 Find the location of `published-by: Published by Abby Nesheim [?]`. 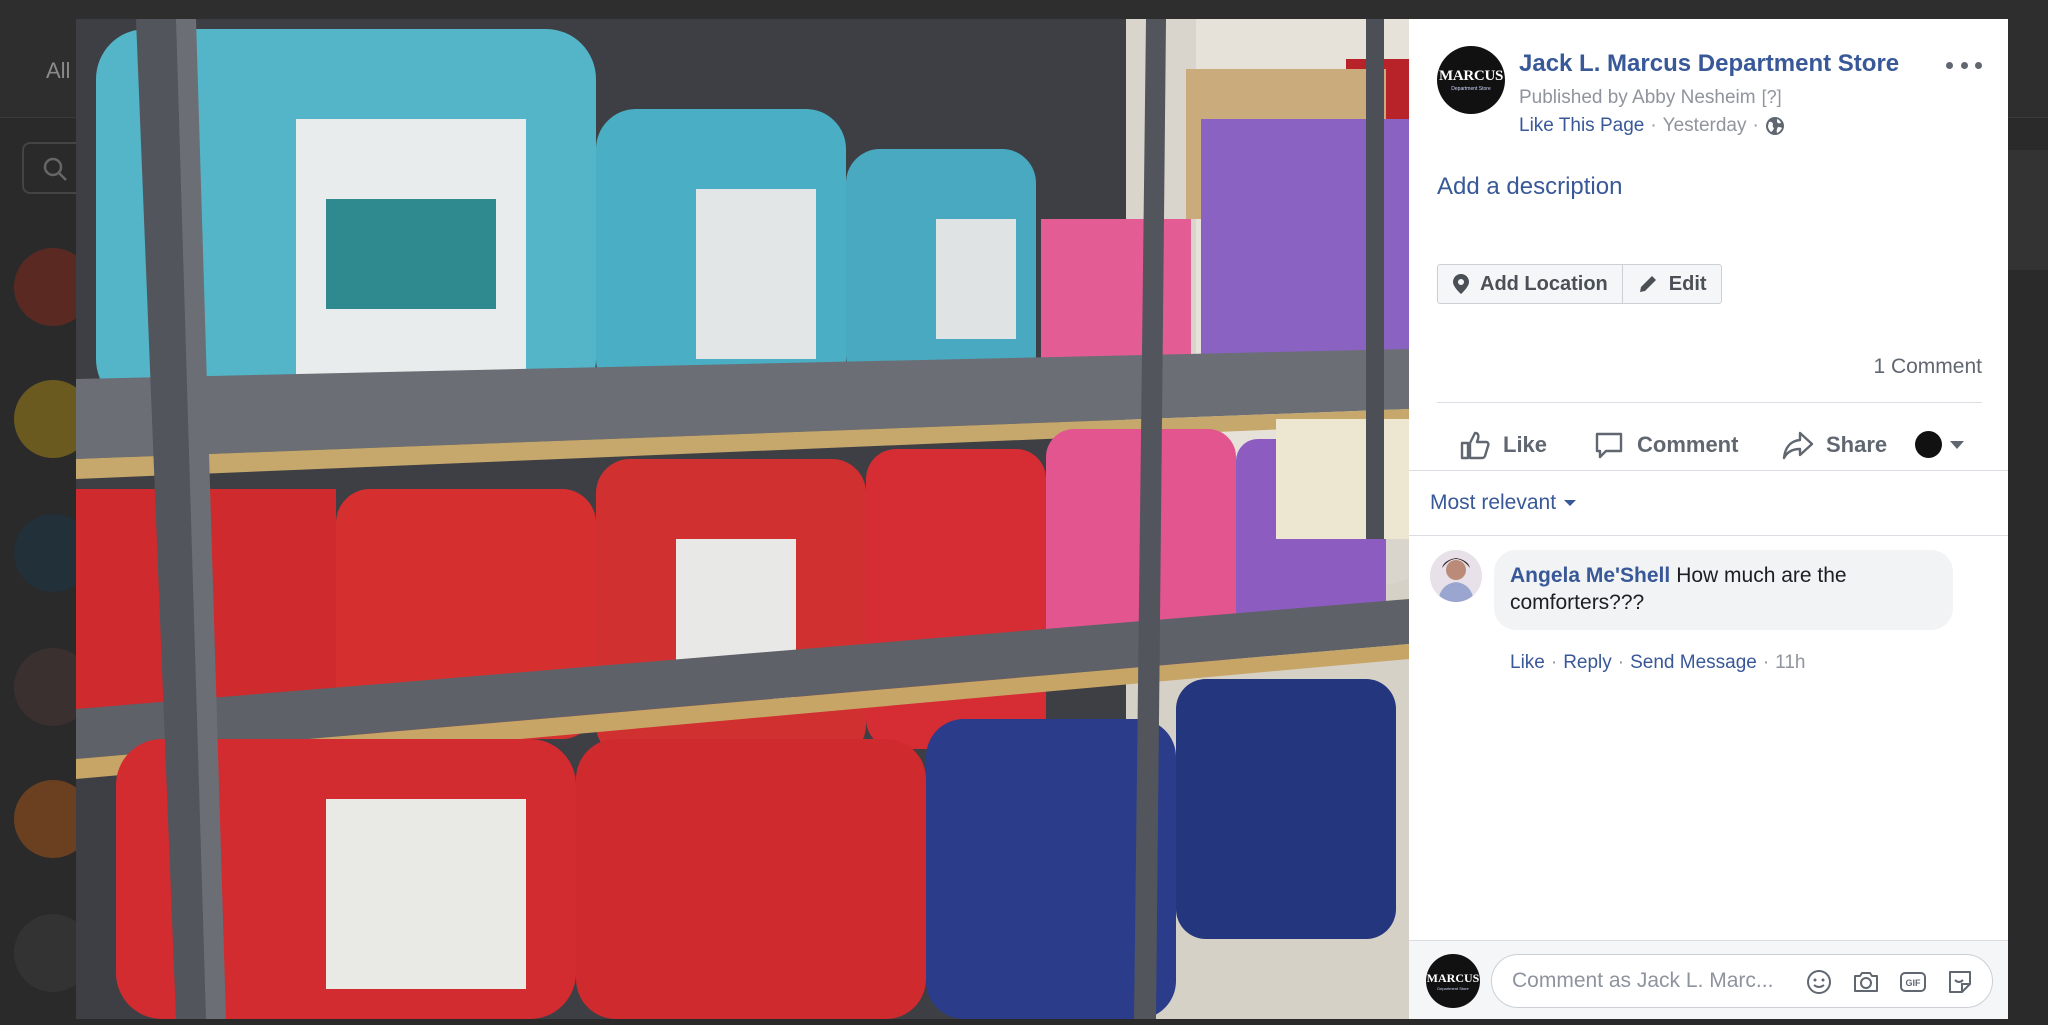

published-by: Published by Abby Nesheim [?] is located at coordinates (1650, 98).